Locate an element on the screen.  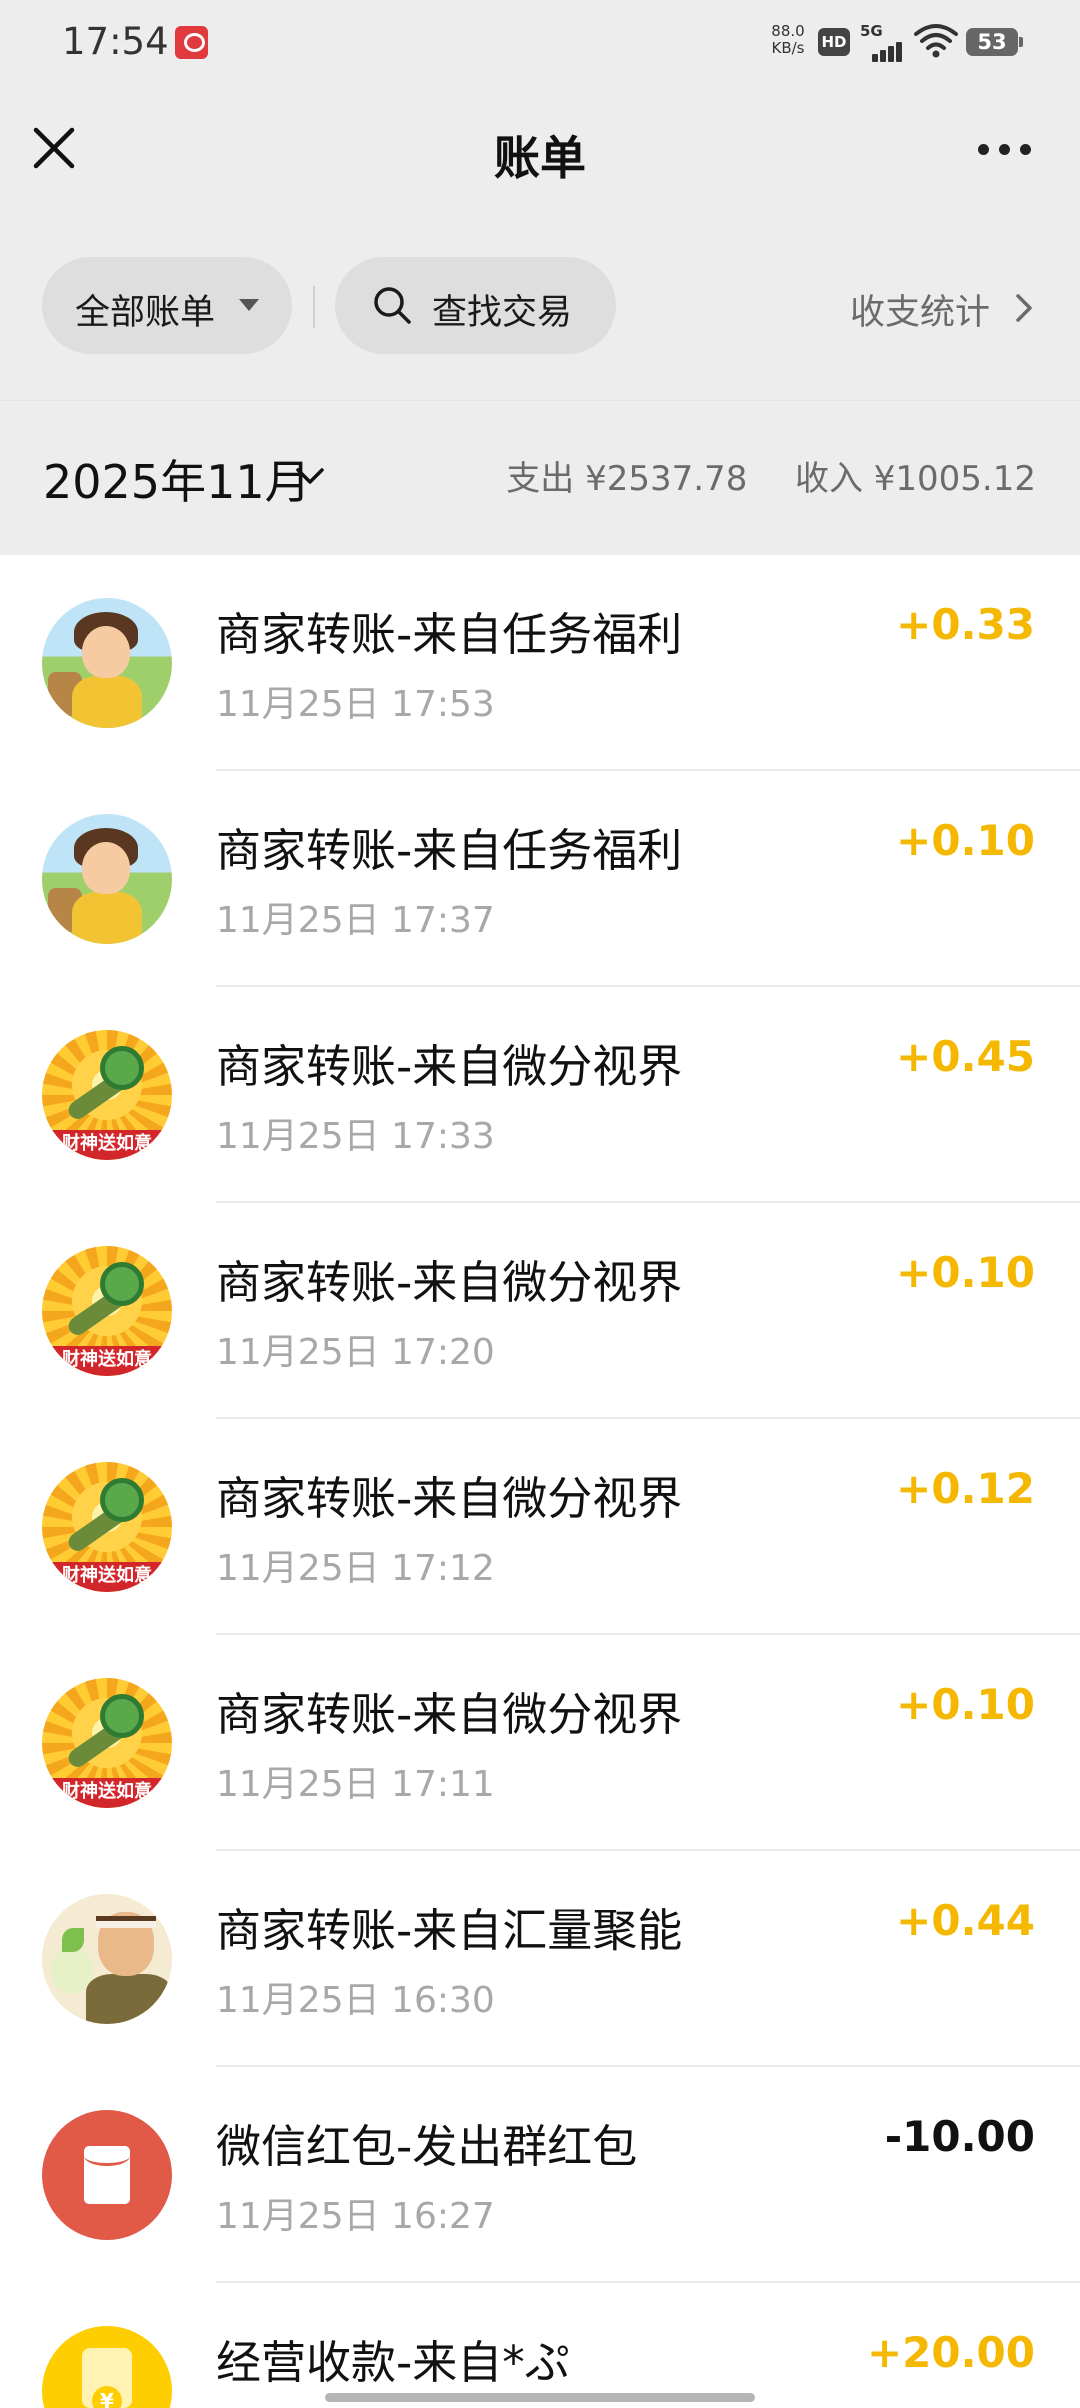
status-bar: 17:54 88.0 KB/s HD 5G 53 is located at coordinates (540, 43).